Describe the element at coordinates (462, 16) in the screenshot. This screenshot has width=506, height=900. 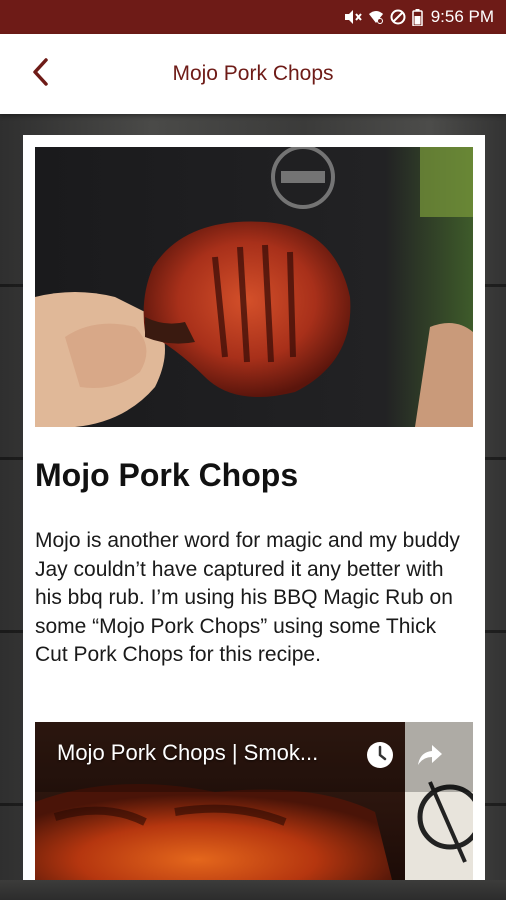
I see `status-time: 9:56 PM` at that location.